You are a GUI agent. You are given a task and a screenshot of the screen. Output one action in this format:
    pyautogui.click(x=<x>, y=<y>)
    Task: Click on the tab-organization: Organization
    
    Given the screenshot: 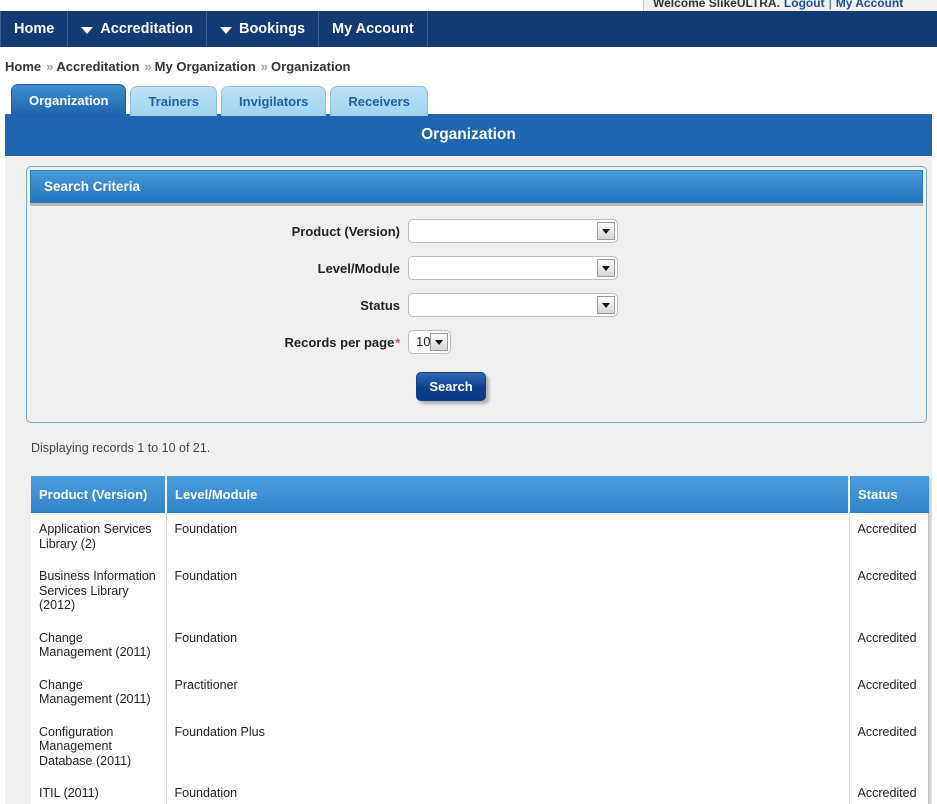 What is the action you would take?
    pyautogui.click(x=69, y=100)
    